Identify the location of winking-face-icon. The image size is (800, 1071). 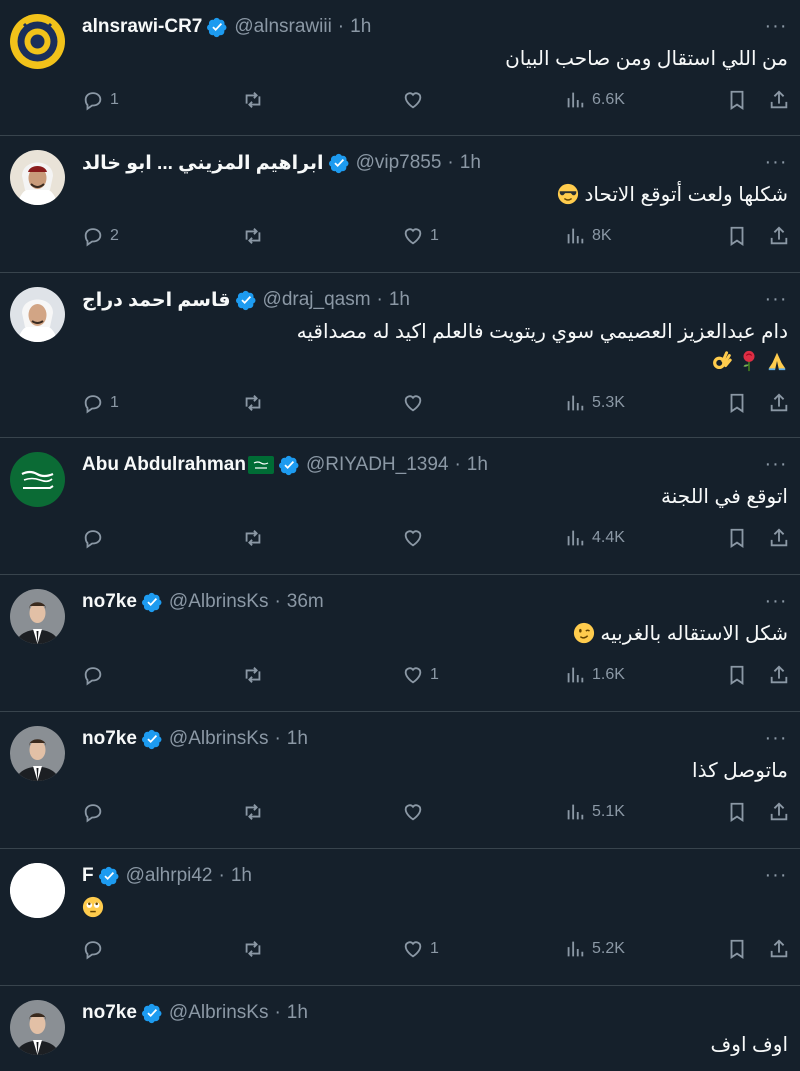
(583, 633).